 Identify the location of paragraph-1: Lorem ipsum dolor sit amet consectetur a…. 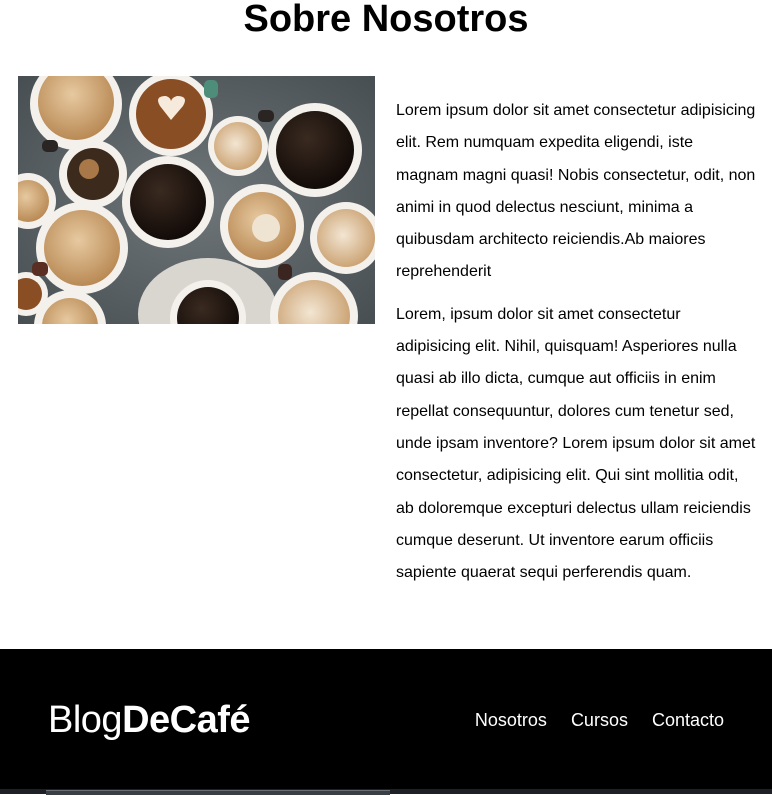
(576, 191).